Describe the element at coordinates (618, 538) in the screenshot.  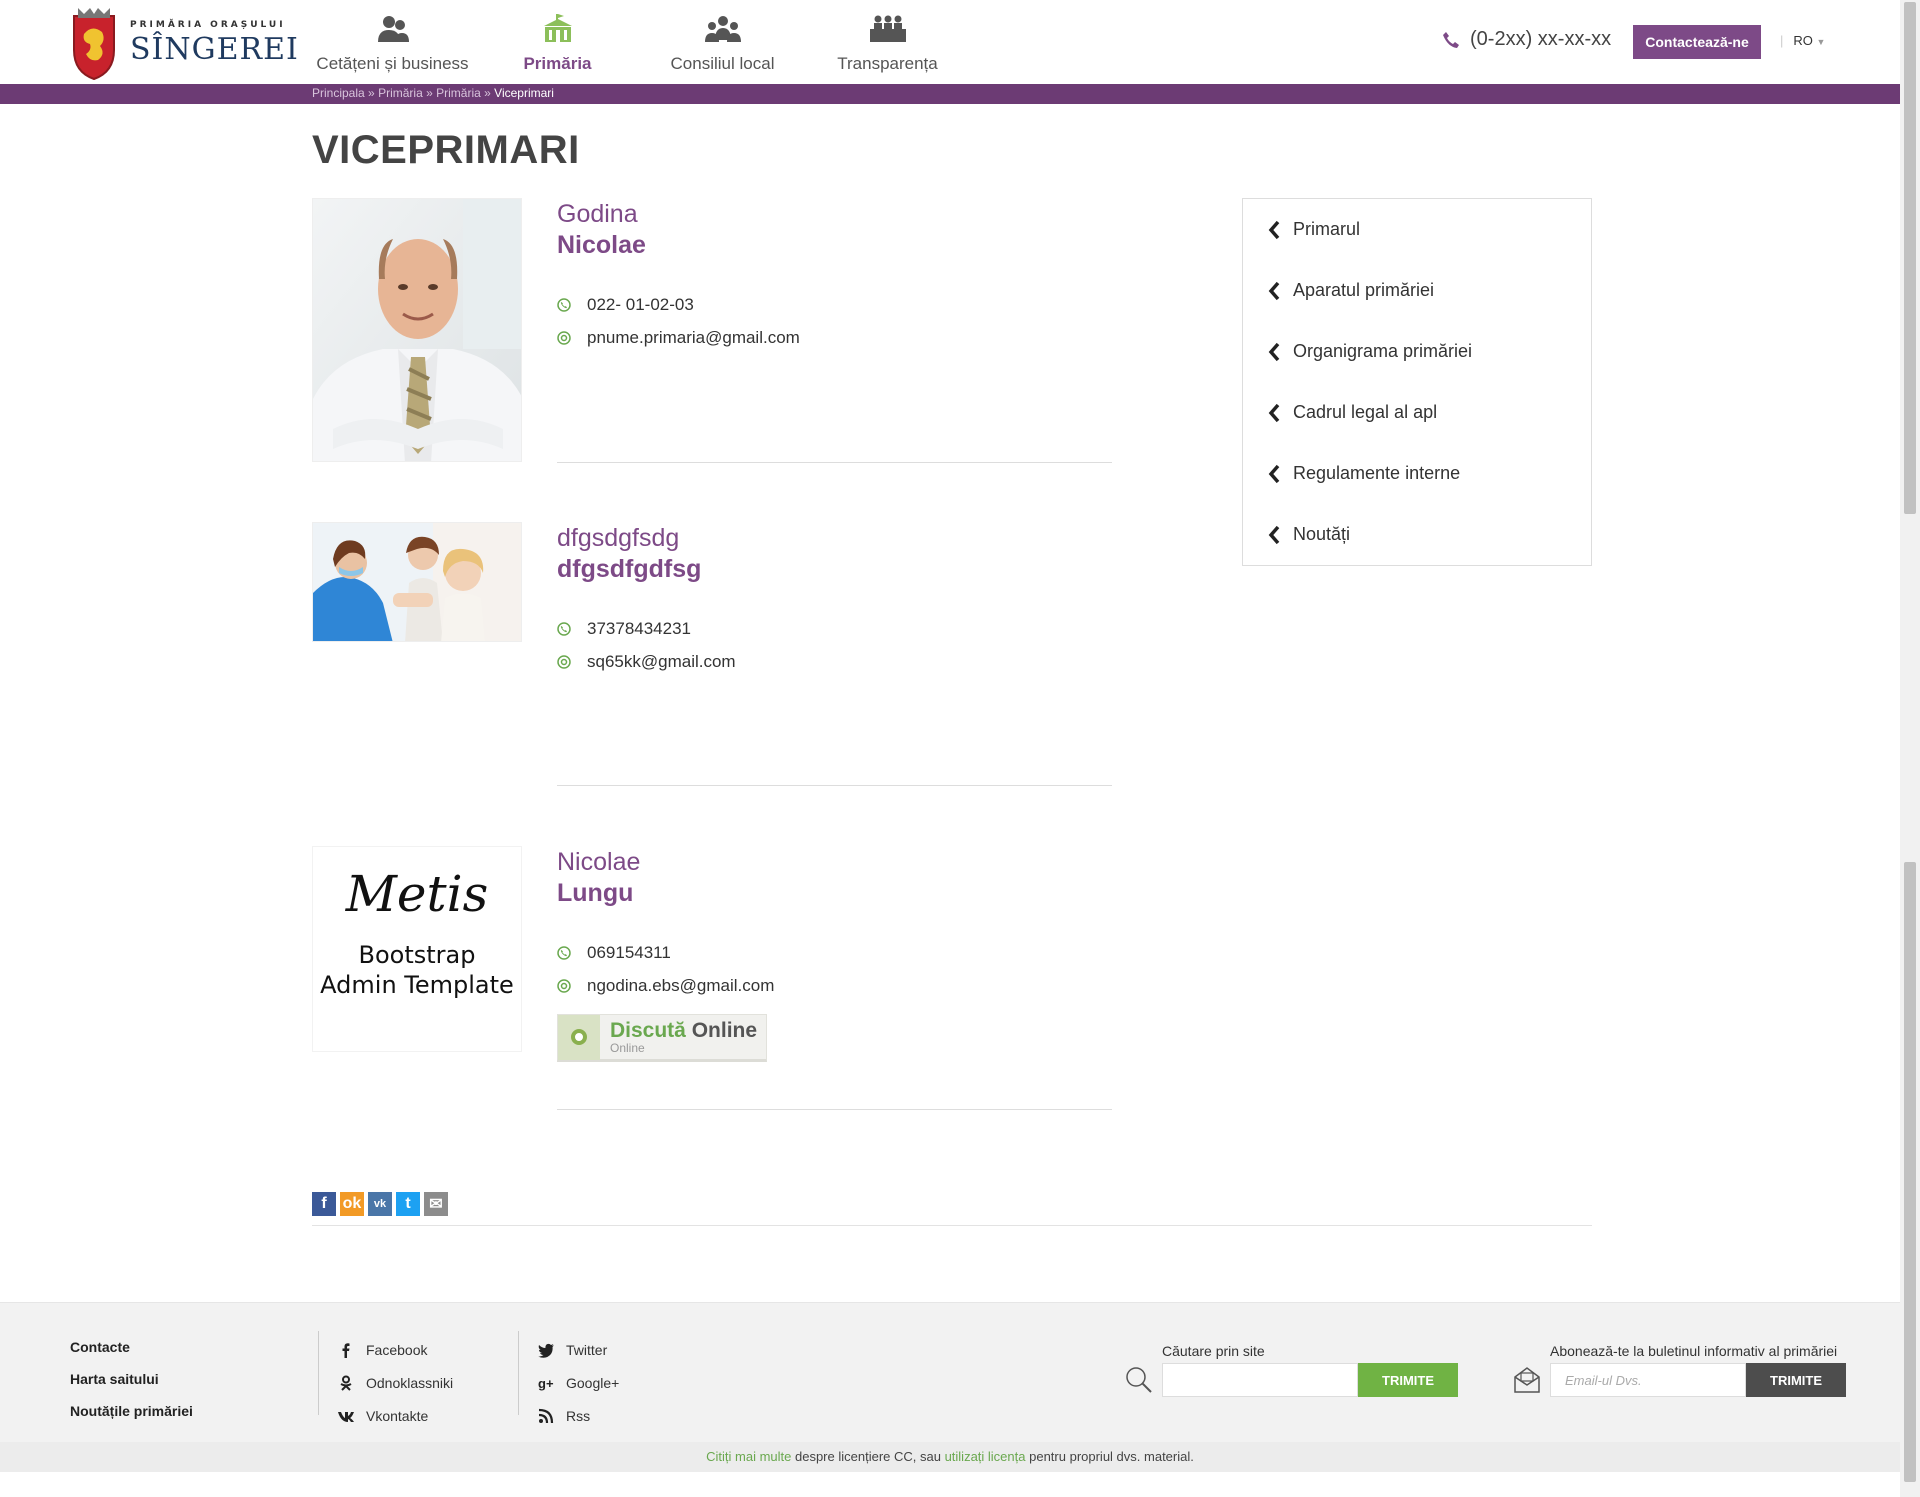
I see `person-first-name: dfgsdgfsdg` at that location.